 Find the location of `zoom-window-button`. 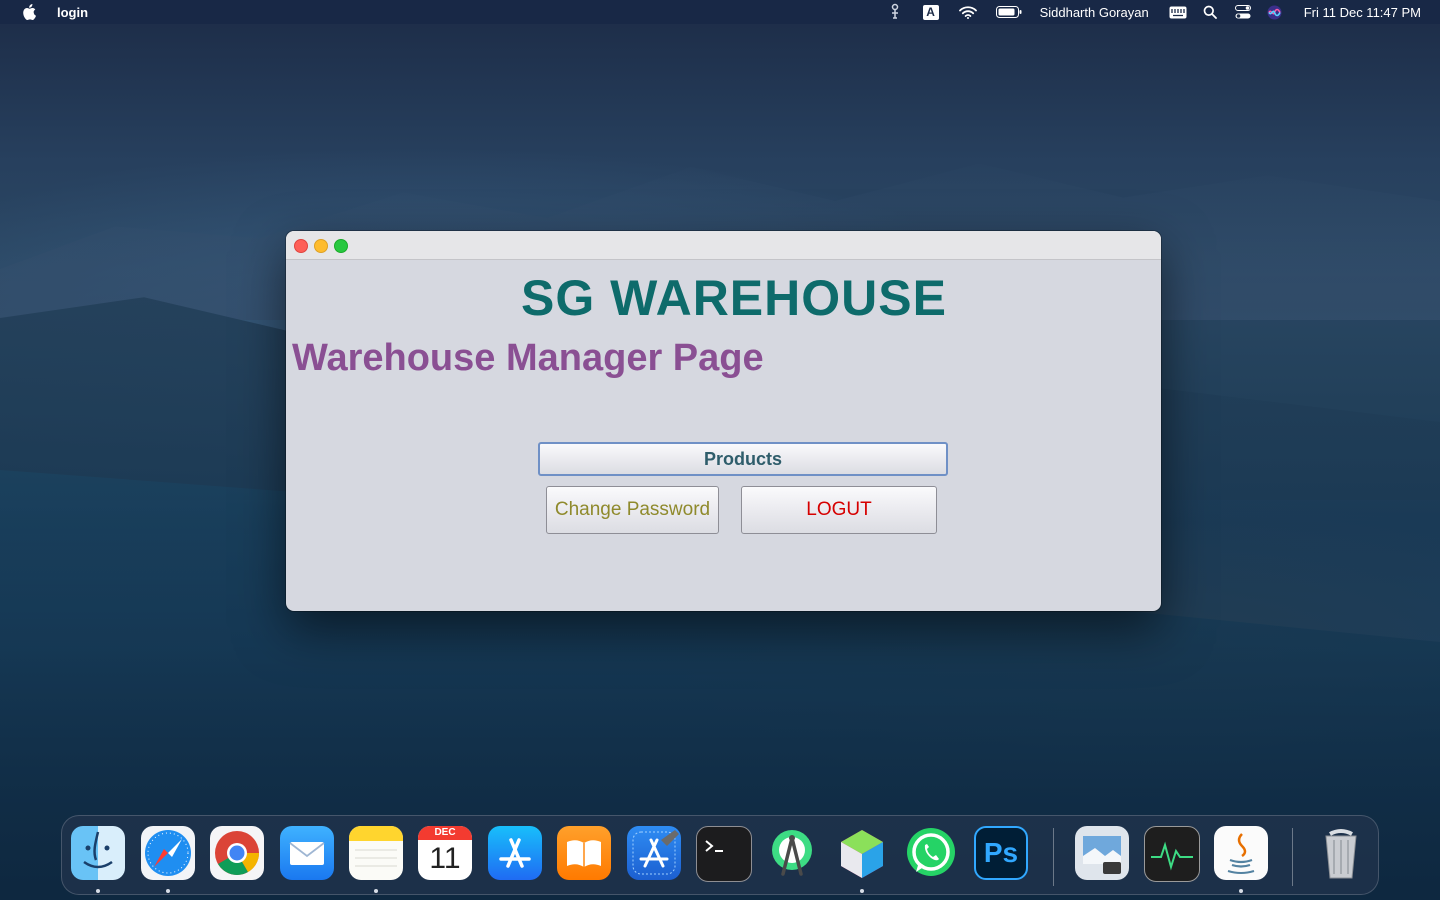

zoom-window-button is located at coordinates (341, 246).